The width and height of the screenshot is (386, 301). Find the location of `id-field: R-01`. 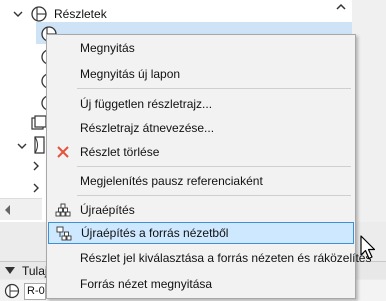

id-field: R-01 is located at coordinates (35, 291).